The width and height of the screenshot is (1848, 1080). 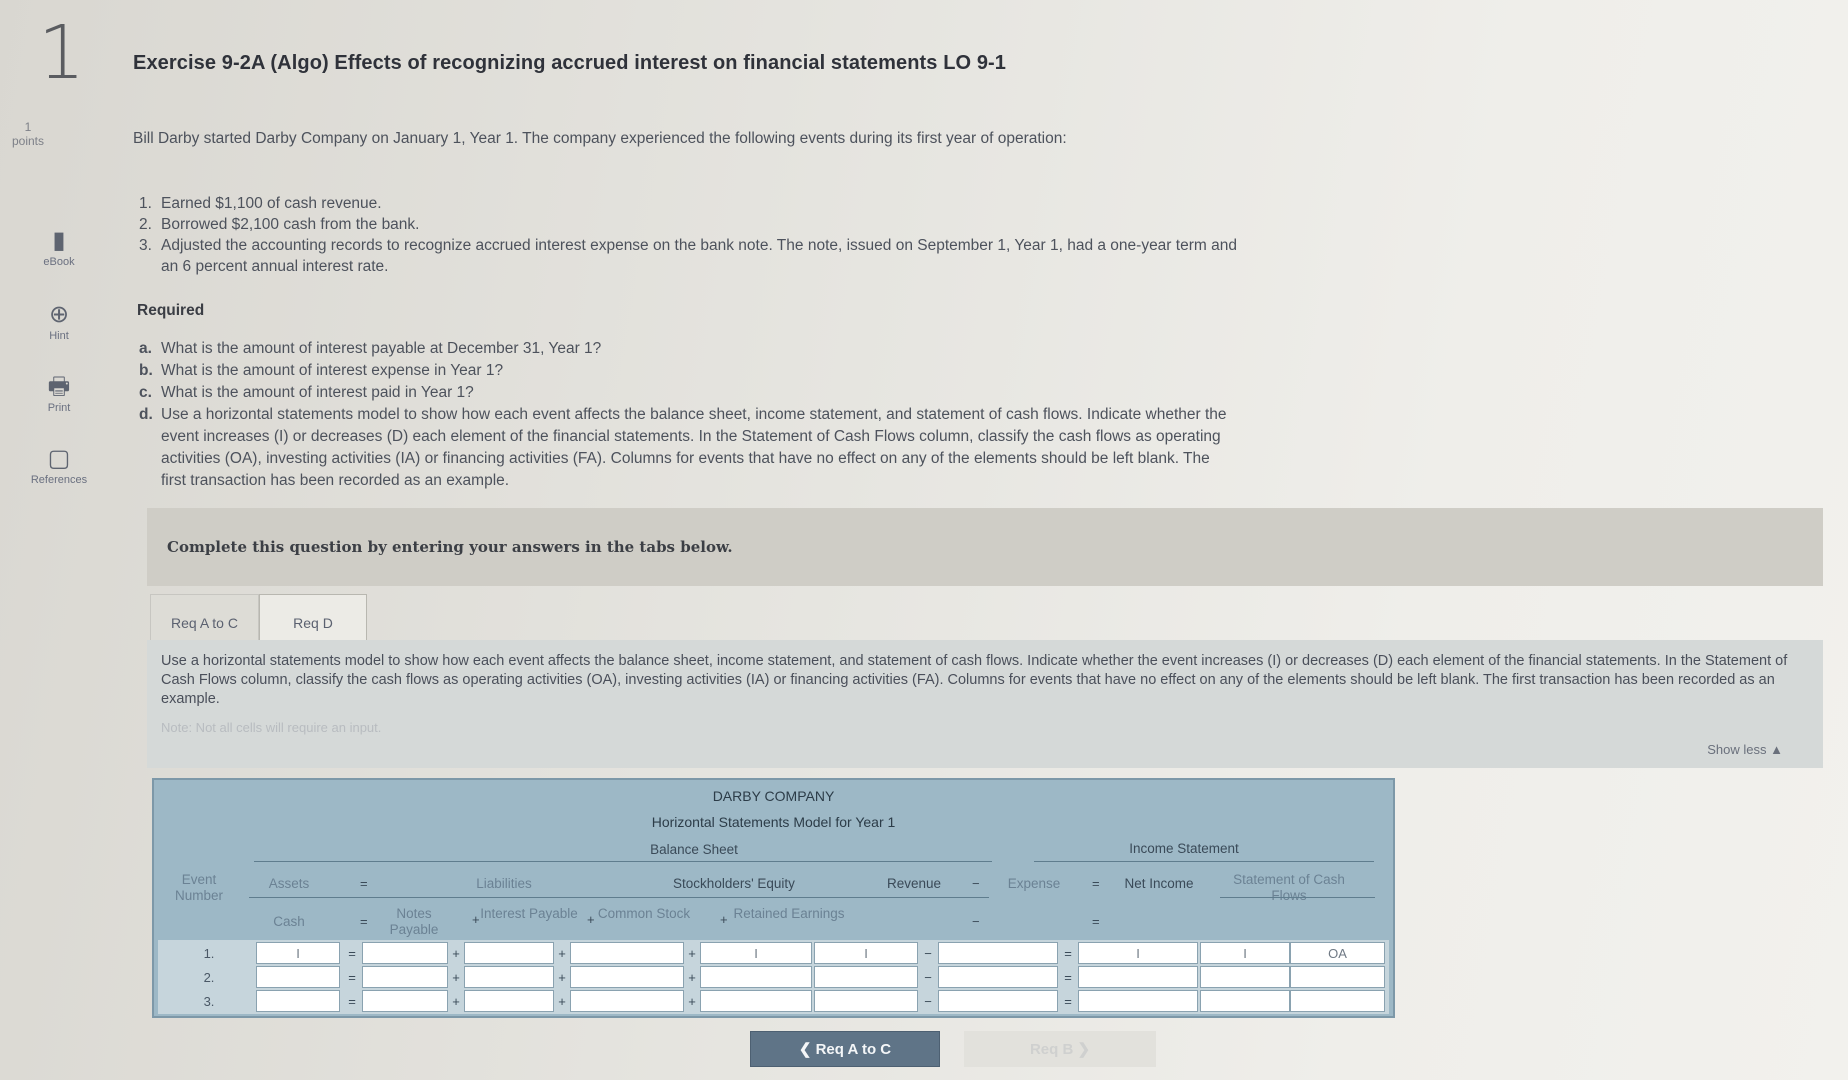 I want to click on required-heading: Required, so click(x=171, y=310).